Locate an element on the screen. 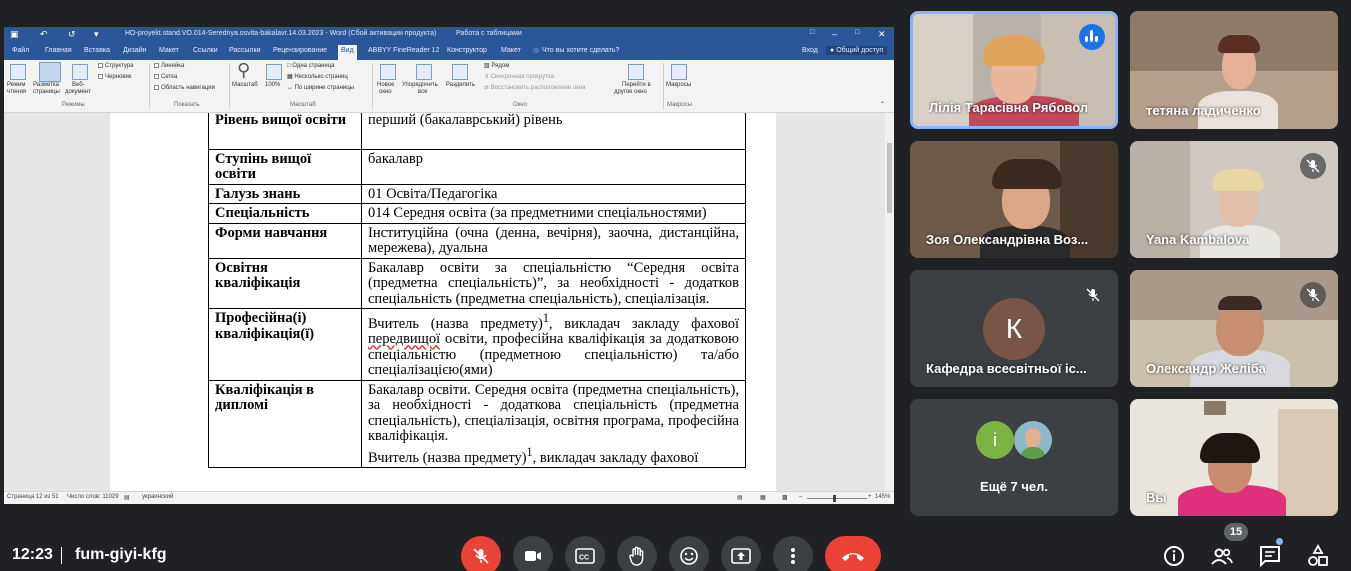  sign-in-link: Вход is located at coordinates (810, 50).